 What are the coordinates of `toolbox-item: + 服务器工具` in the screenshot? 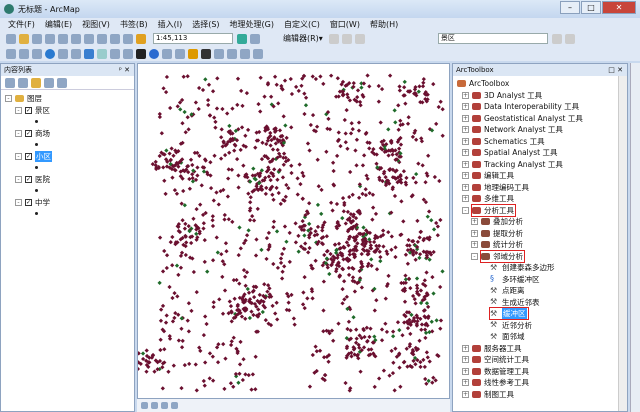 It's located at (542, 349).